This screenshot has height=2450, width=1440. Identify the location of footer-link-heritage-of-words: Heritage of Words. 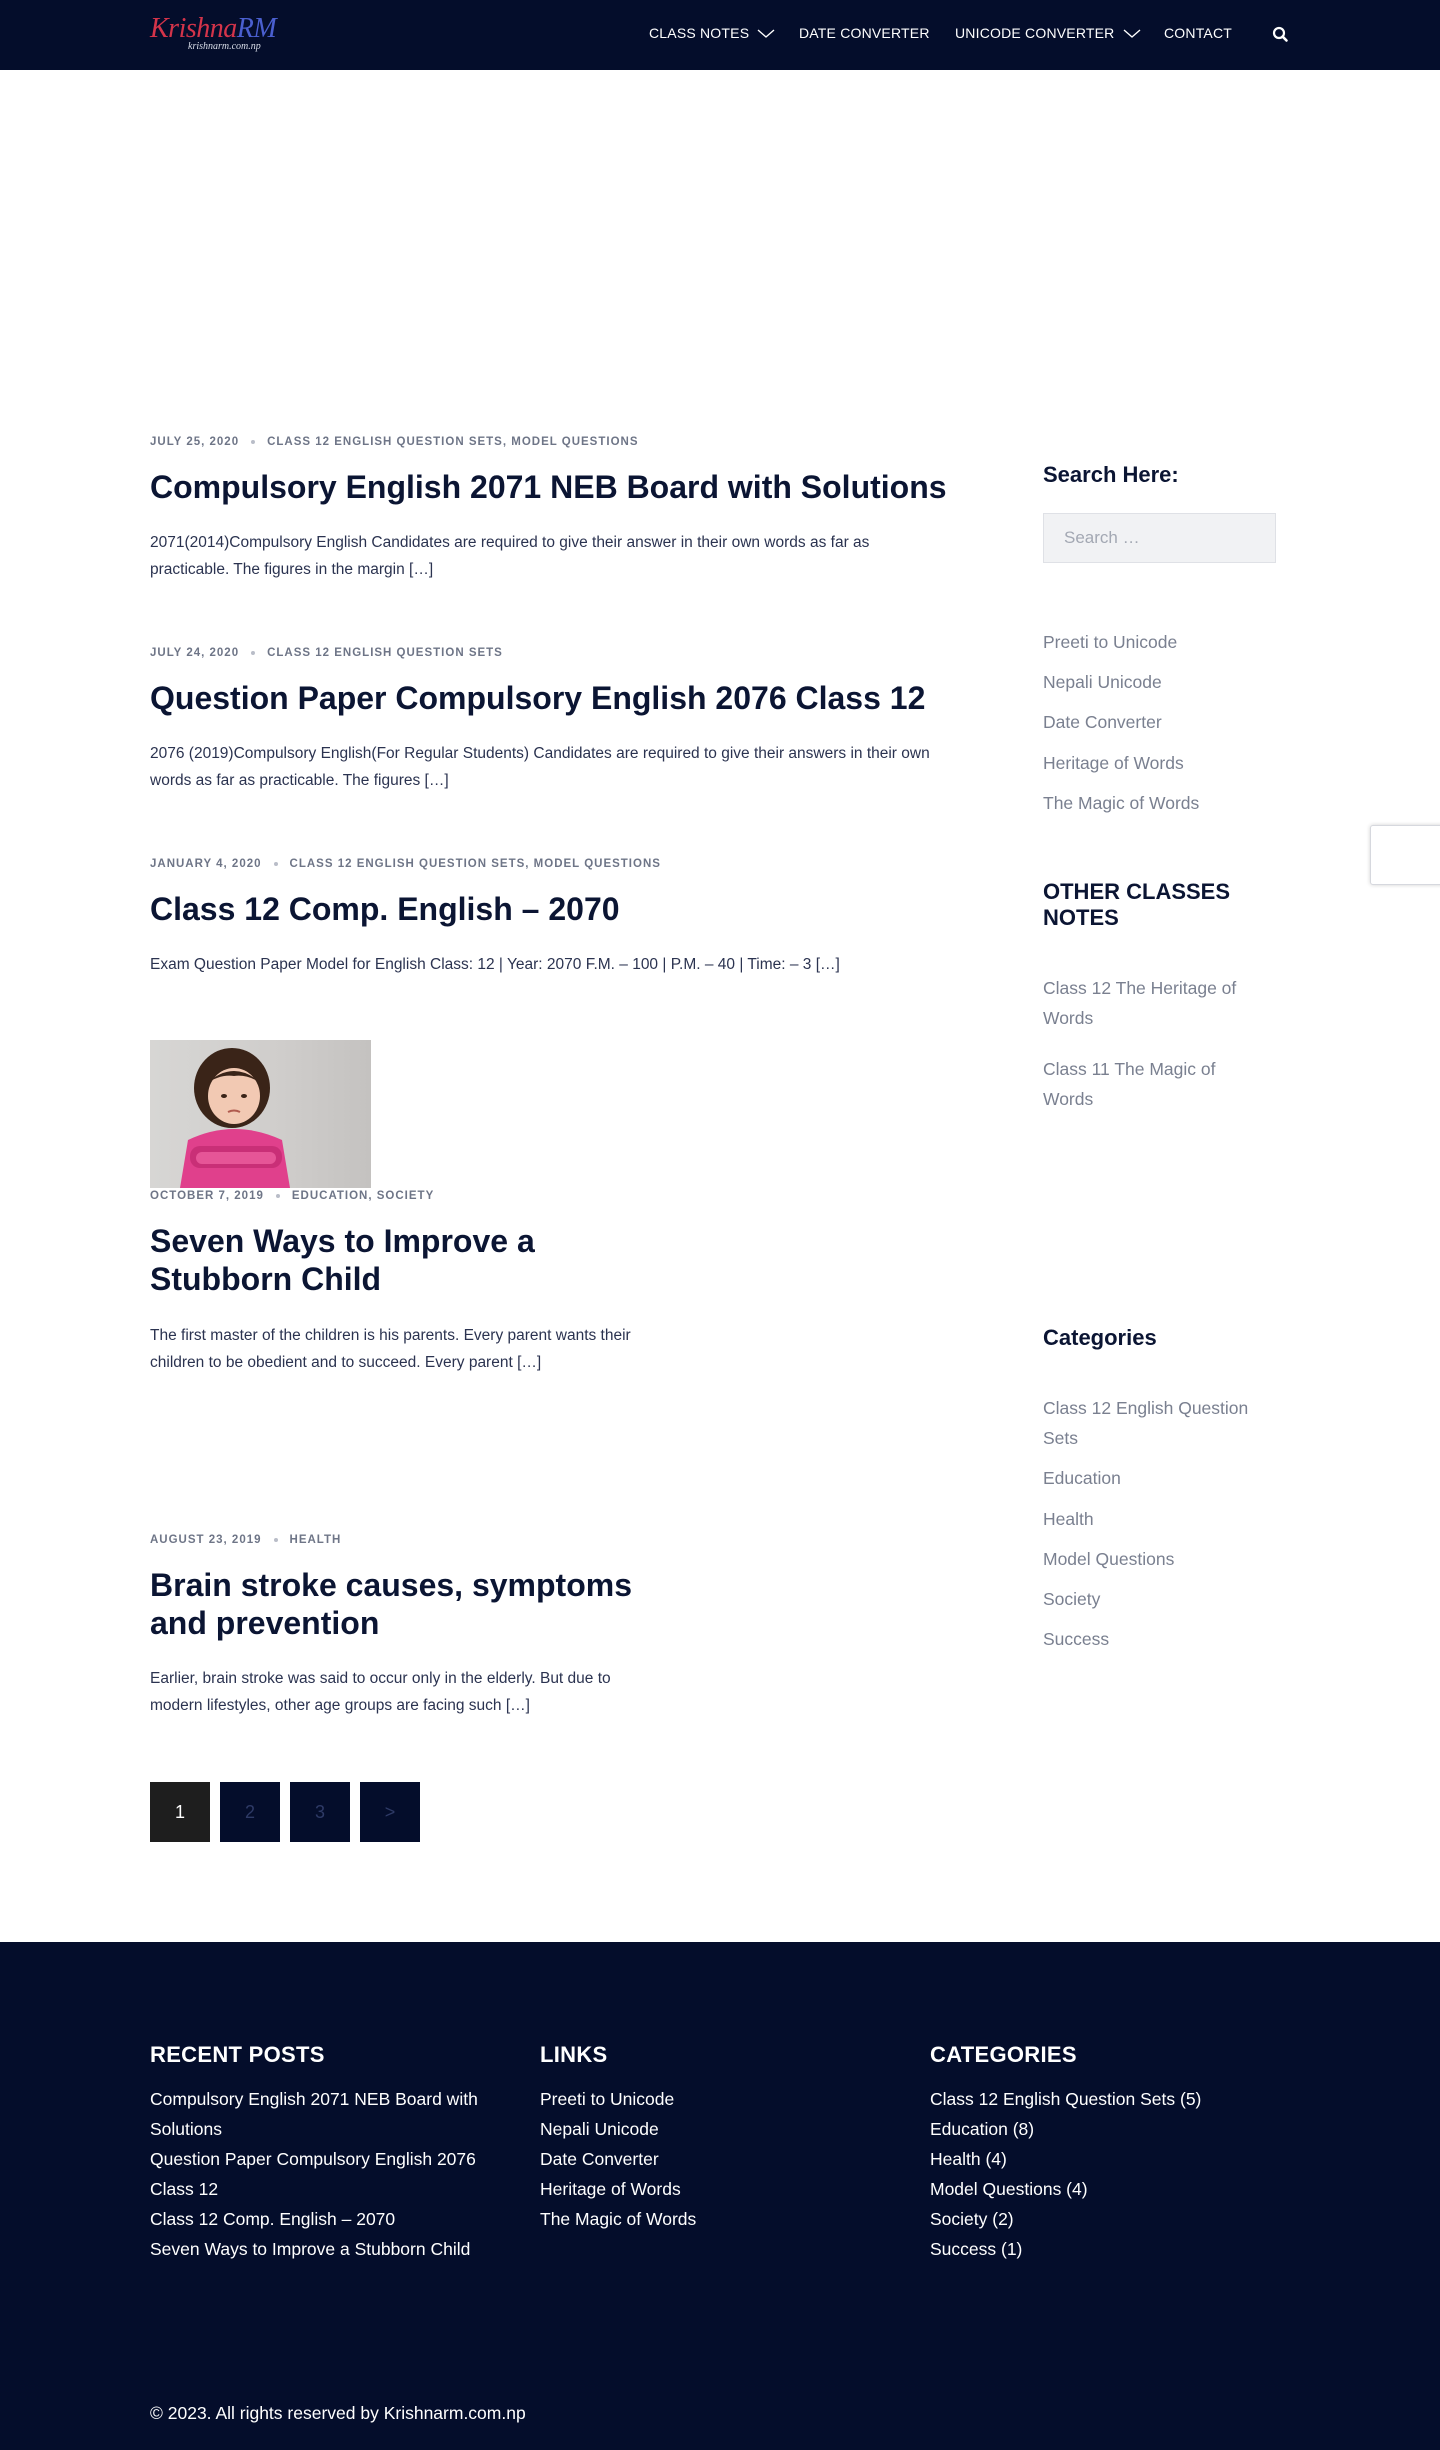
(610, 2189).